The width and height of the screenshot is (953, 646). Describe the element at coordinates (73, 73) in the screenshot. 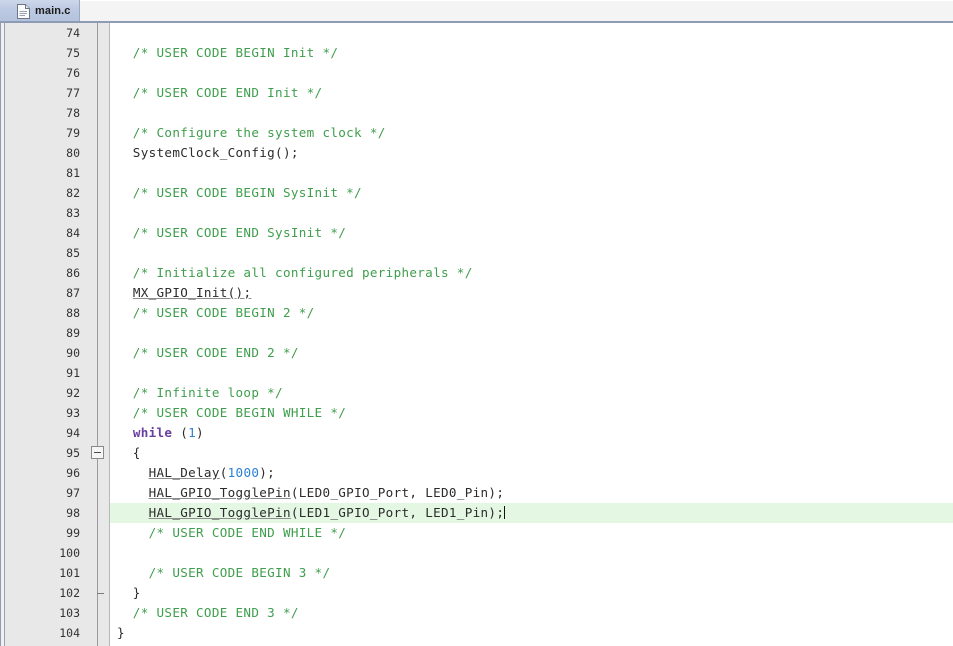

I see `line-number: 76` at that location.